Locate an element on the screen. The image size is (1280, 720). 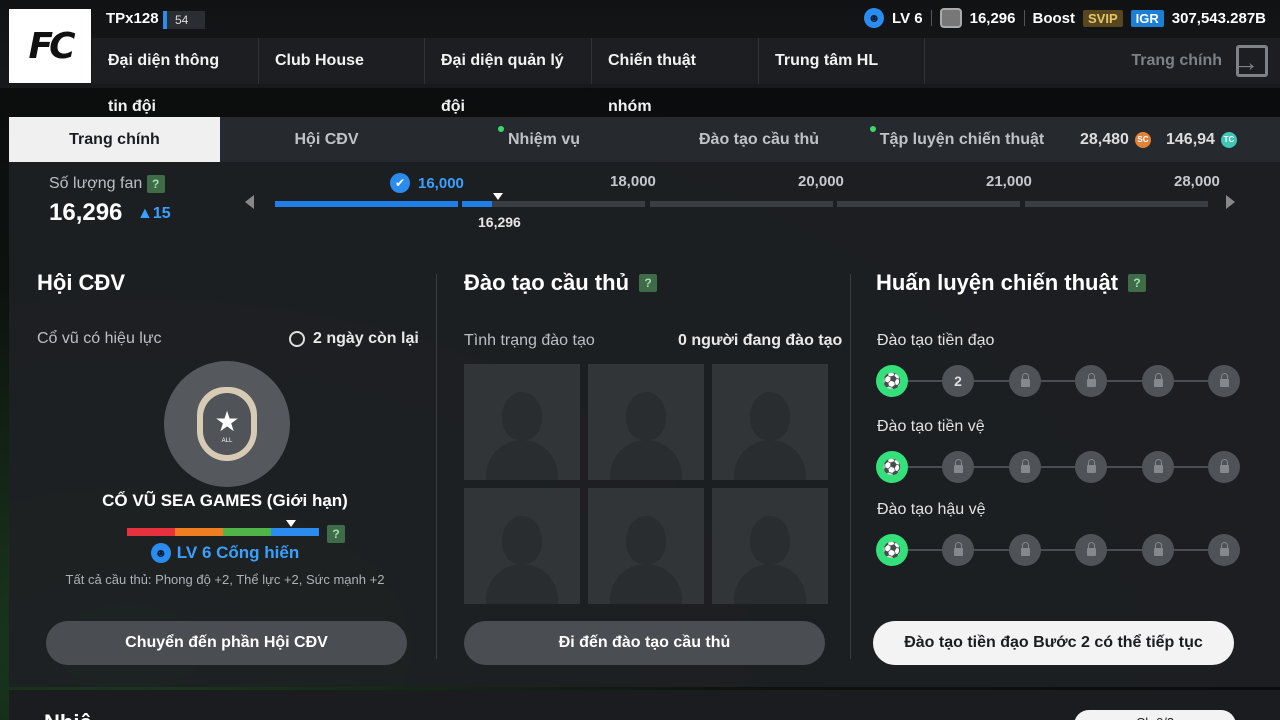
milestone-4: 21,000 is located at coordinates (1009, 181).